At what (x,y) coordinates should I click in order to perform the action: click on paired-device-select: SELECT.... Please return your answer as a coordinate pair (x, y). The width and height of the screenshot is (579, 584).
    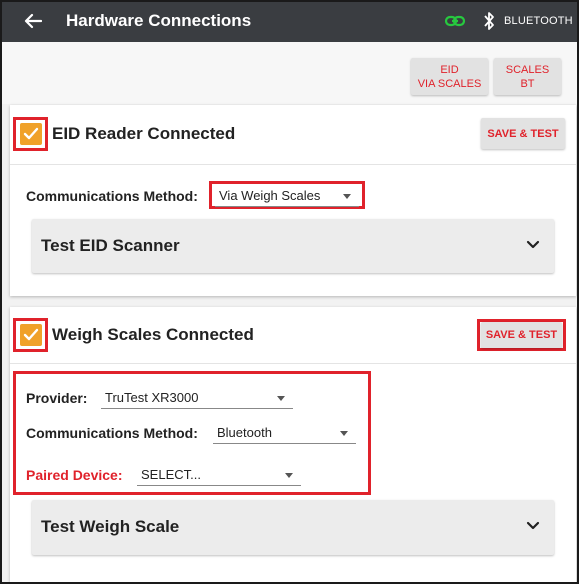
    Looking at the image, I should click on (219, 475).